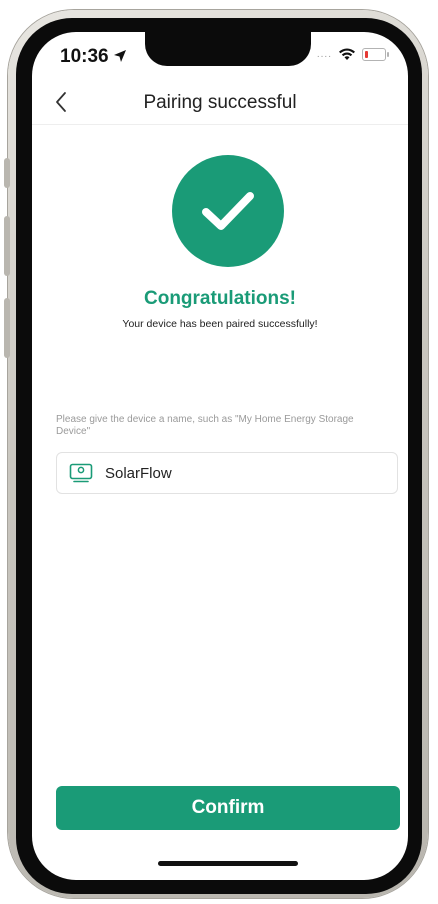  What do you see at coordinates (138, 473) in the screenshot?
I see `device-name-value: SolarFlow` at bounding box center [138, 473].